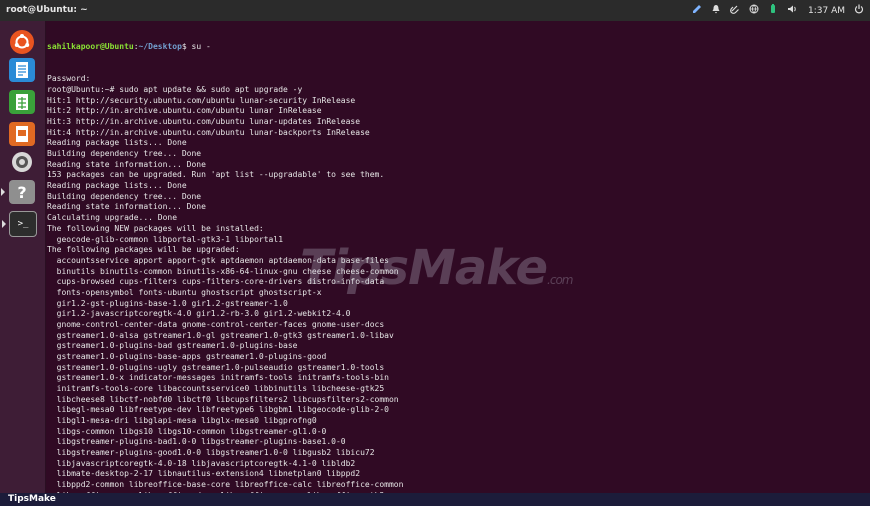  I want to click on ubuntu-logo-icon, so click(22, 42).